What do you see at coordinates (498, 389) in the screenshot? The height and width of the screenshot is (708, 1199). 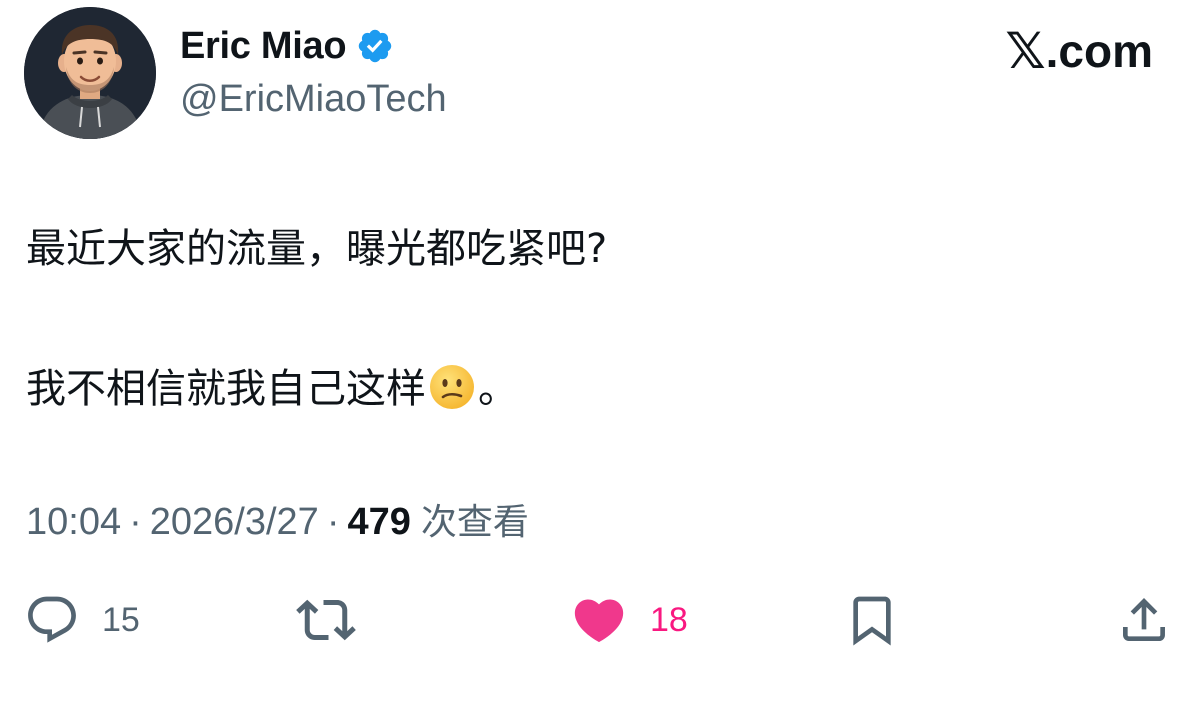 I see `tweet-line-2-suffix: 。` at bounding box center [498, 389].